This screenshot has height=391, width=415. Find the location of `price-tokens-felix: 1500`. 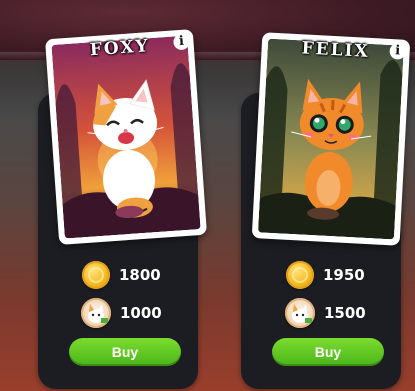

price-tokens-felix: 1500 is located at coordinates (325, 313).